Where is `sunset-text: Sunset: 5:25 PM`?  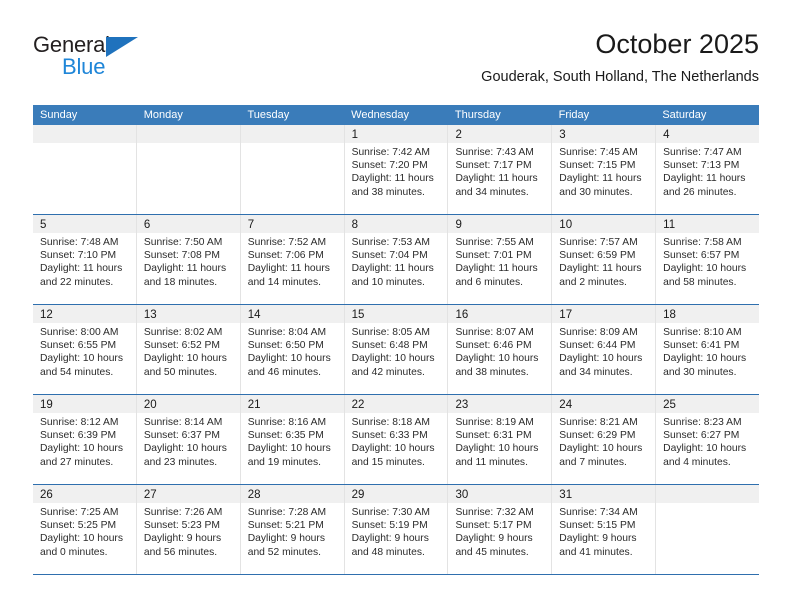 sunset-text: Sunset: 5:25 PM is located at coordinates (78, 526).